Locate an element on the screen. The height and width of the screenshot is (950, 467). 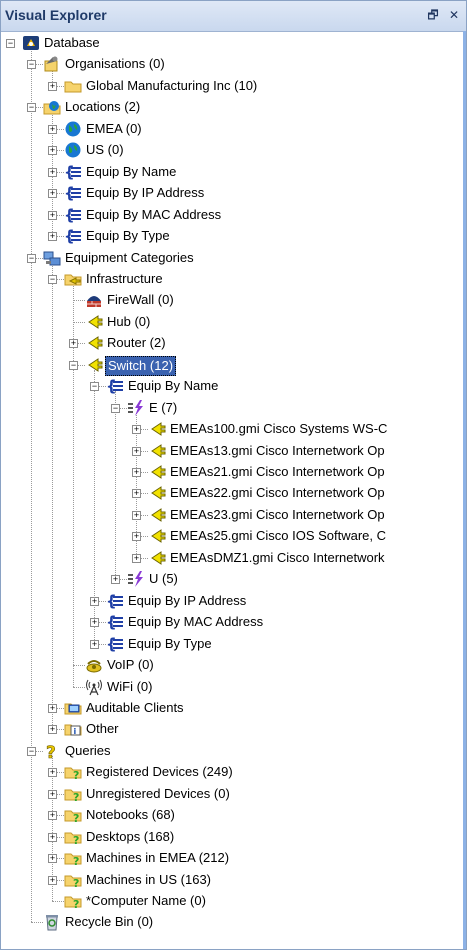
tree-item: +? Machines in US (163) is located at coordinates (231, 880).